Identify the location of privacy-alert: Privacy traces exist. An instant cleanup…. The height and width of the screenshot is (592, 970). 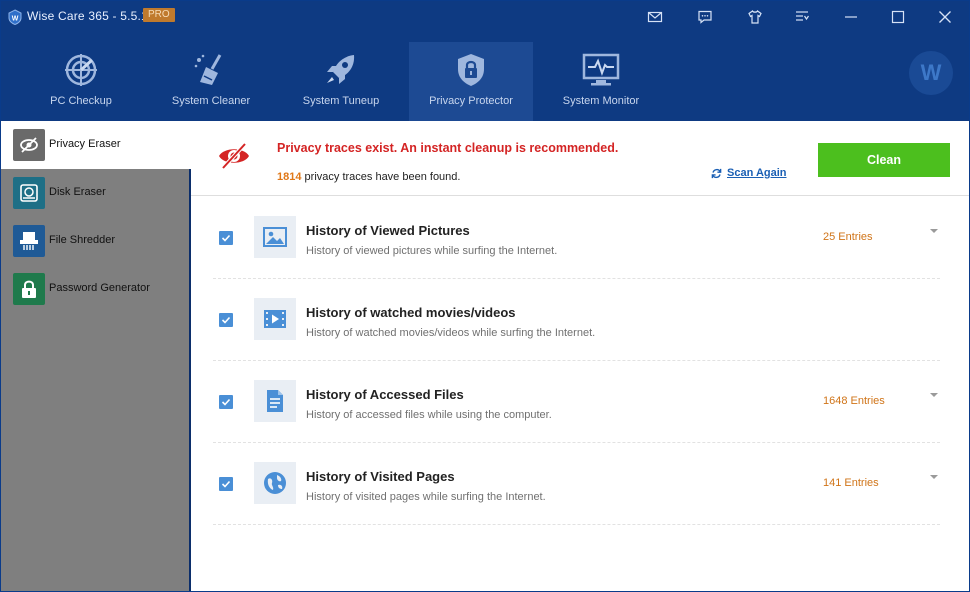
(580, 158).